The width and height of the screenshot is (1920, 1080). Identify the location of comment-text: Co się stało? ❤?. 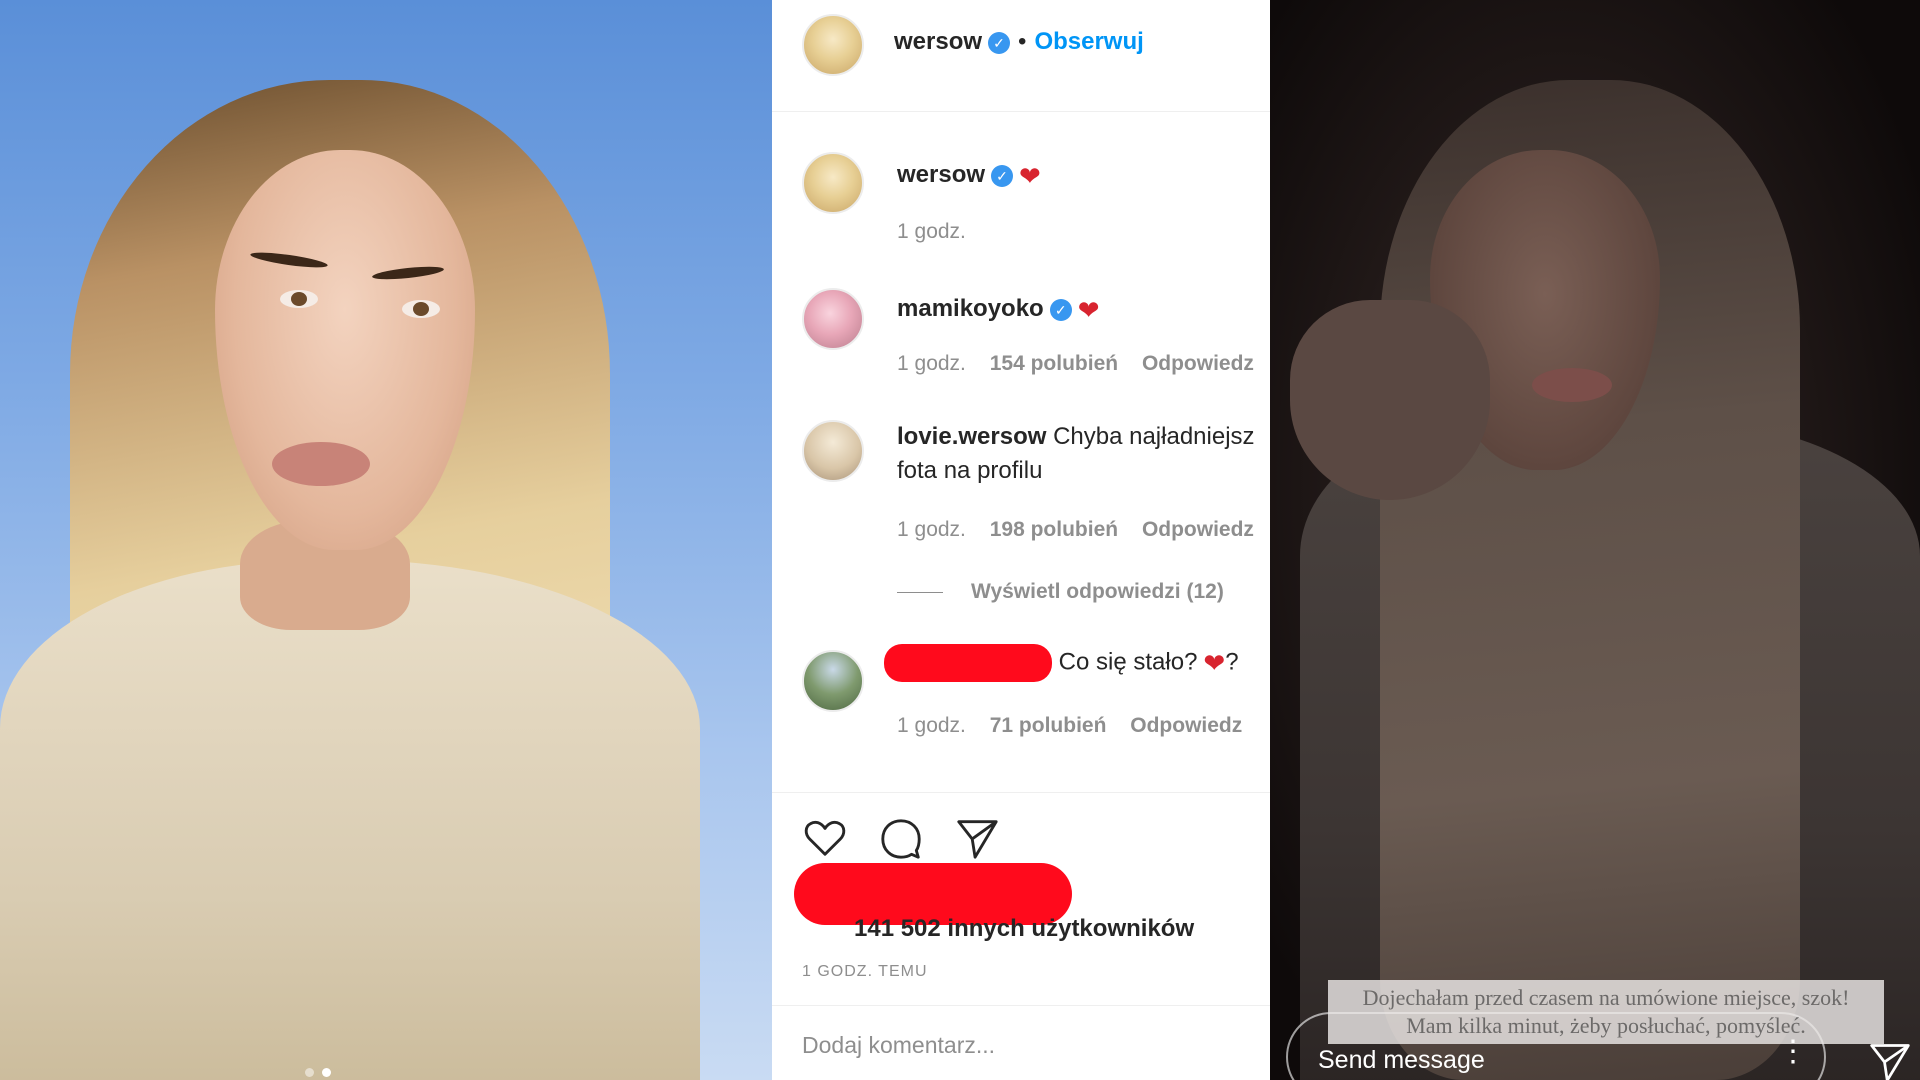
(1061, 663).